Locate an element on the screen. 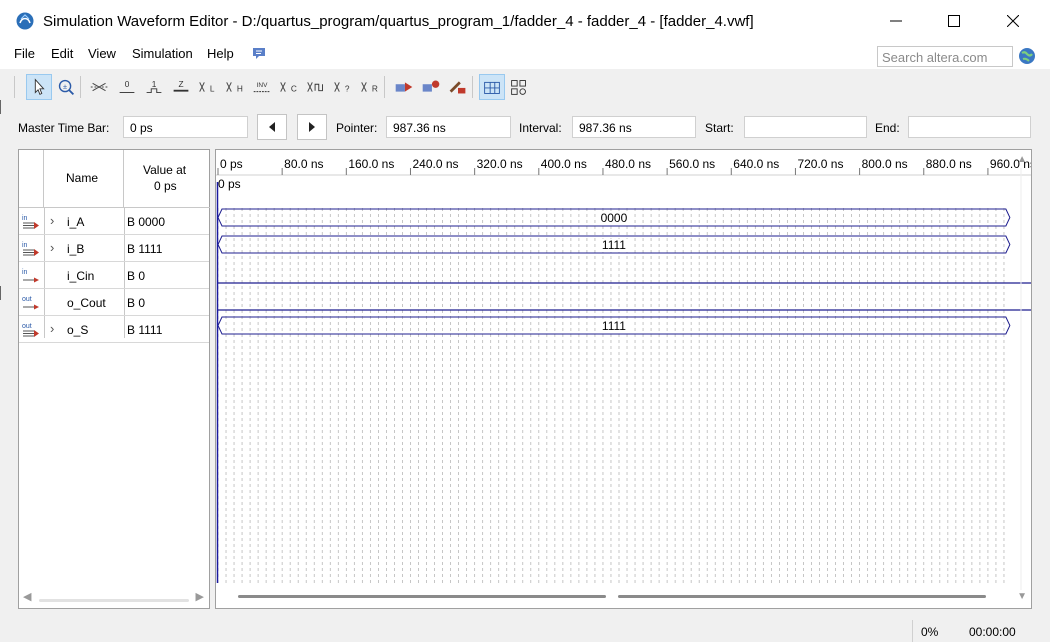 The height and width of the screenshot is (642, 1050). grid-settings-button is located at coordinates (519, 87).